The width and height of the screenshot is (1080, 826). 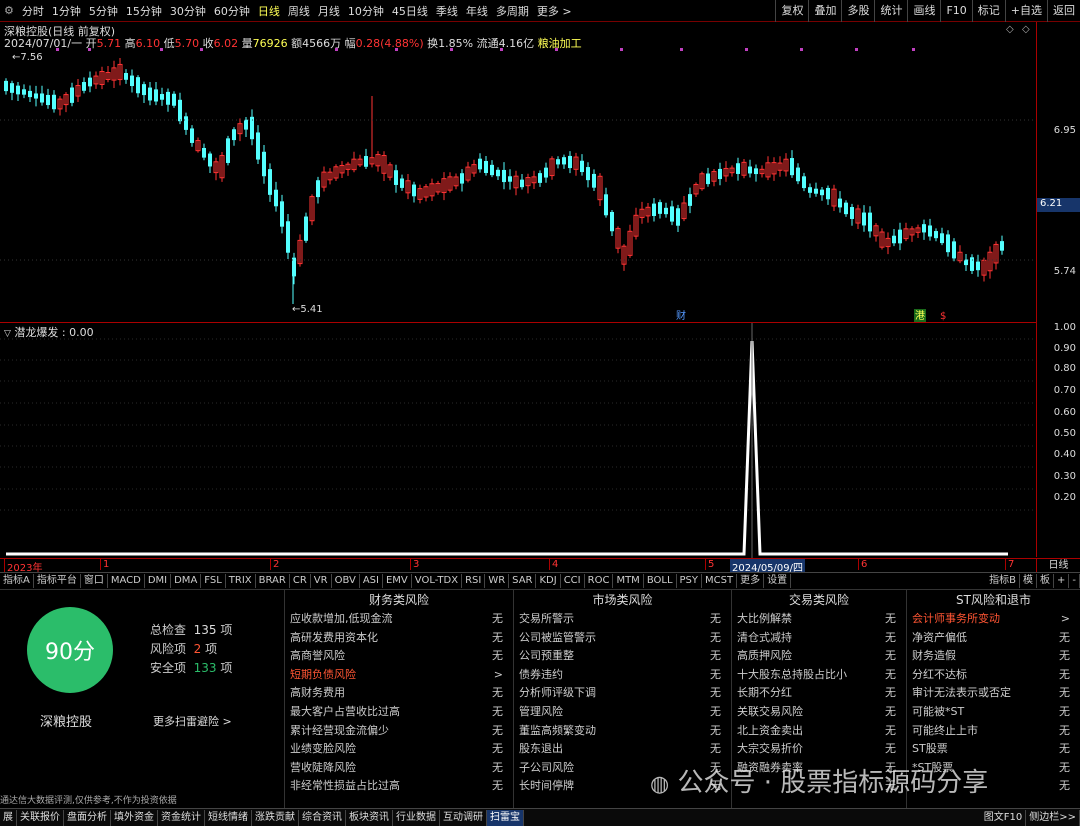 I want to click on toolbar-button: +自选, so click(x=1025, y=11).